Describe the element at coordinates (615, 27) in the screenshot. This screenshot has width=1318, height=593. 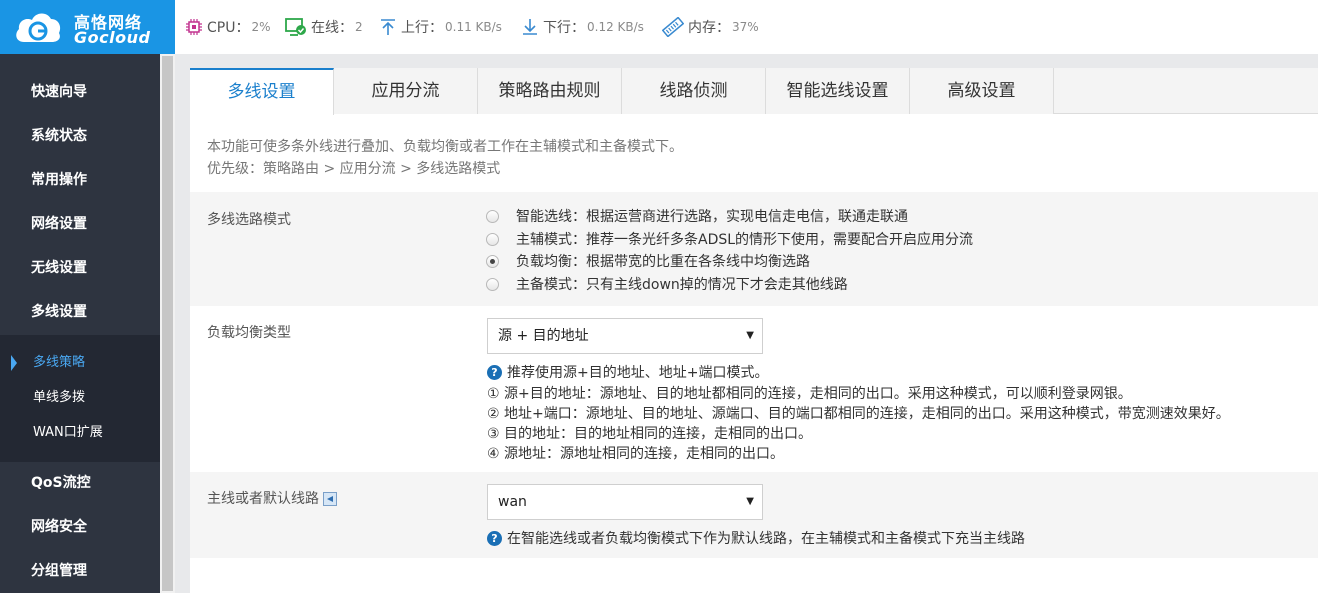
I see `download-value: 0.12 KB/s` at that location.